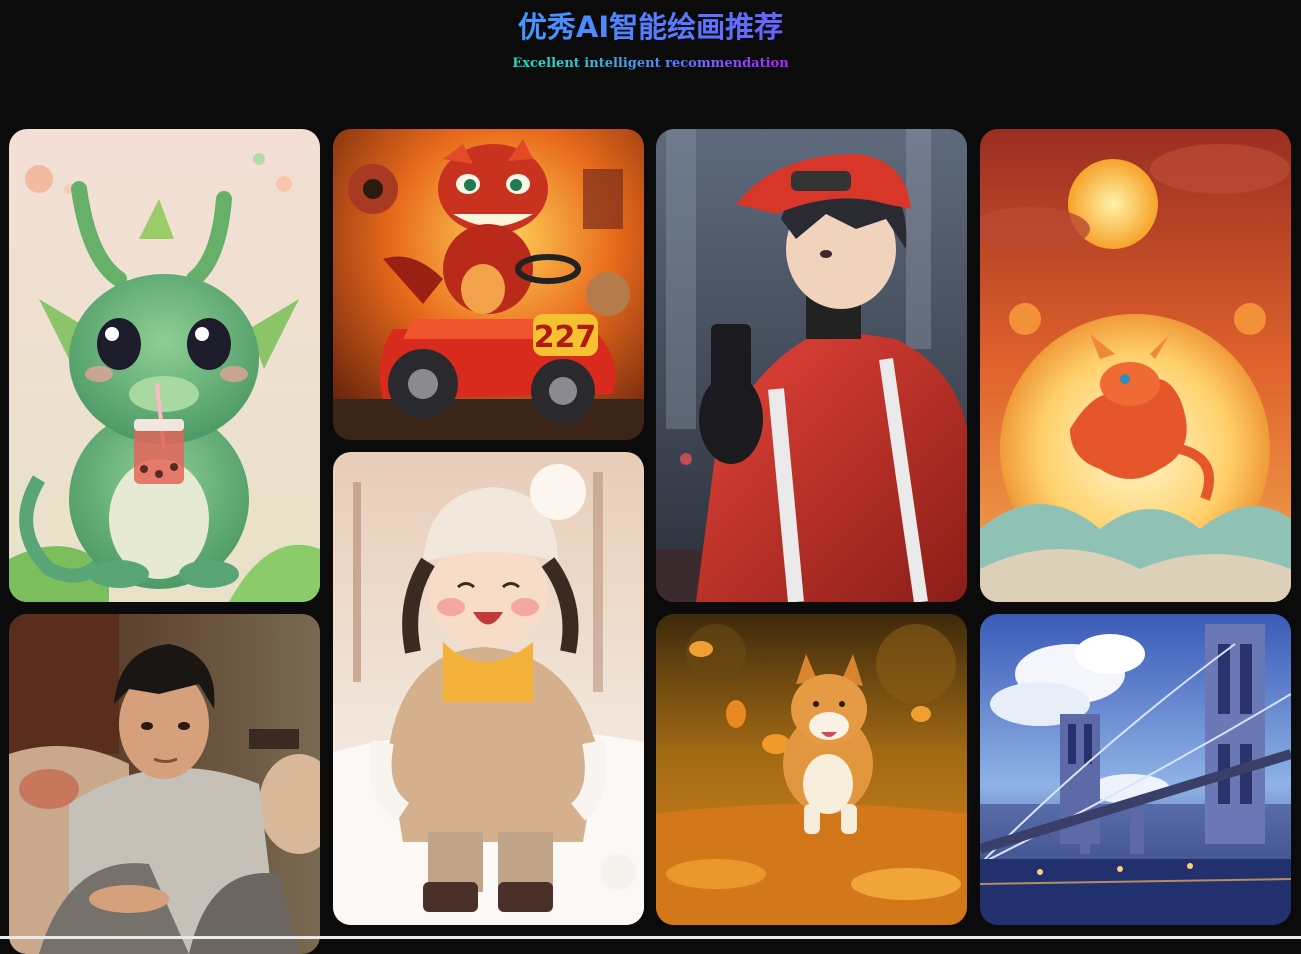 The image size is (1301, 954). I want to click on gallery-card-bridge-city, so click(1135, 769).